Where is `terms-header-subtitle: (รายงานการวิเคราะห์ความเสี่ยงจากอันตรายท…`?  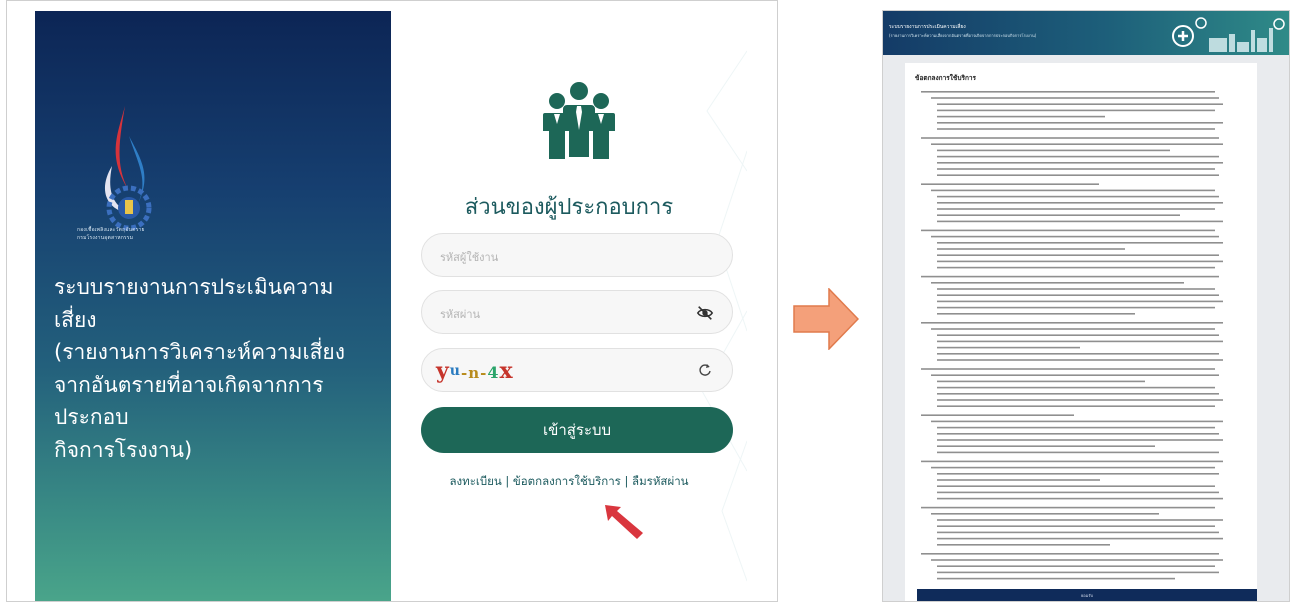
terms-header-subtitle: (รายงานการวิเคราะห์ความเสี่ยงจากอันตรายท… is located at coordinates (963, 35).